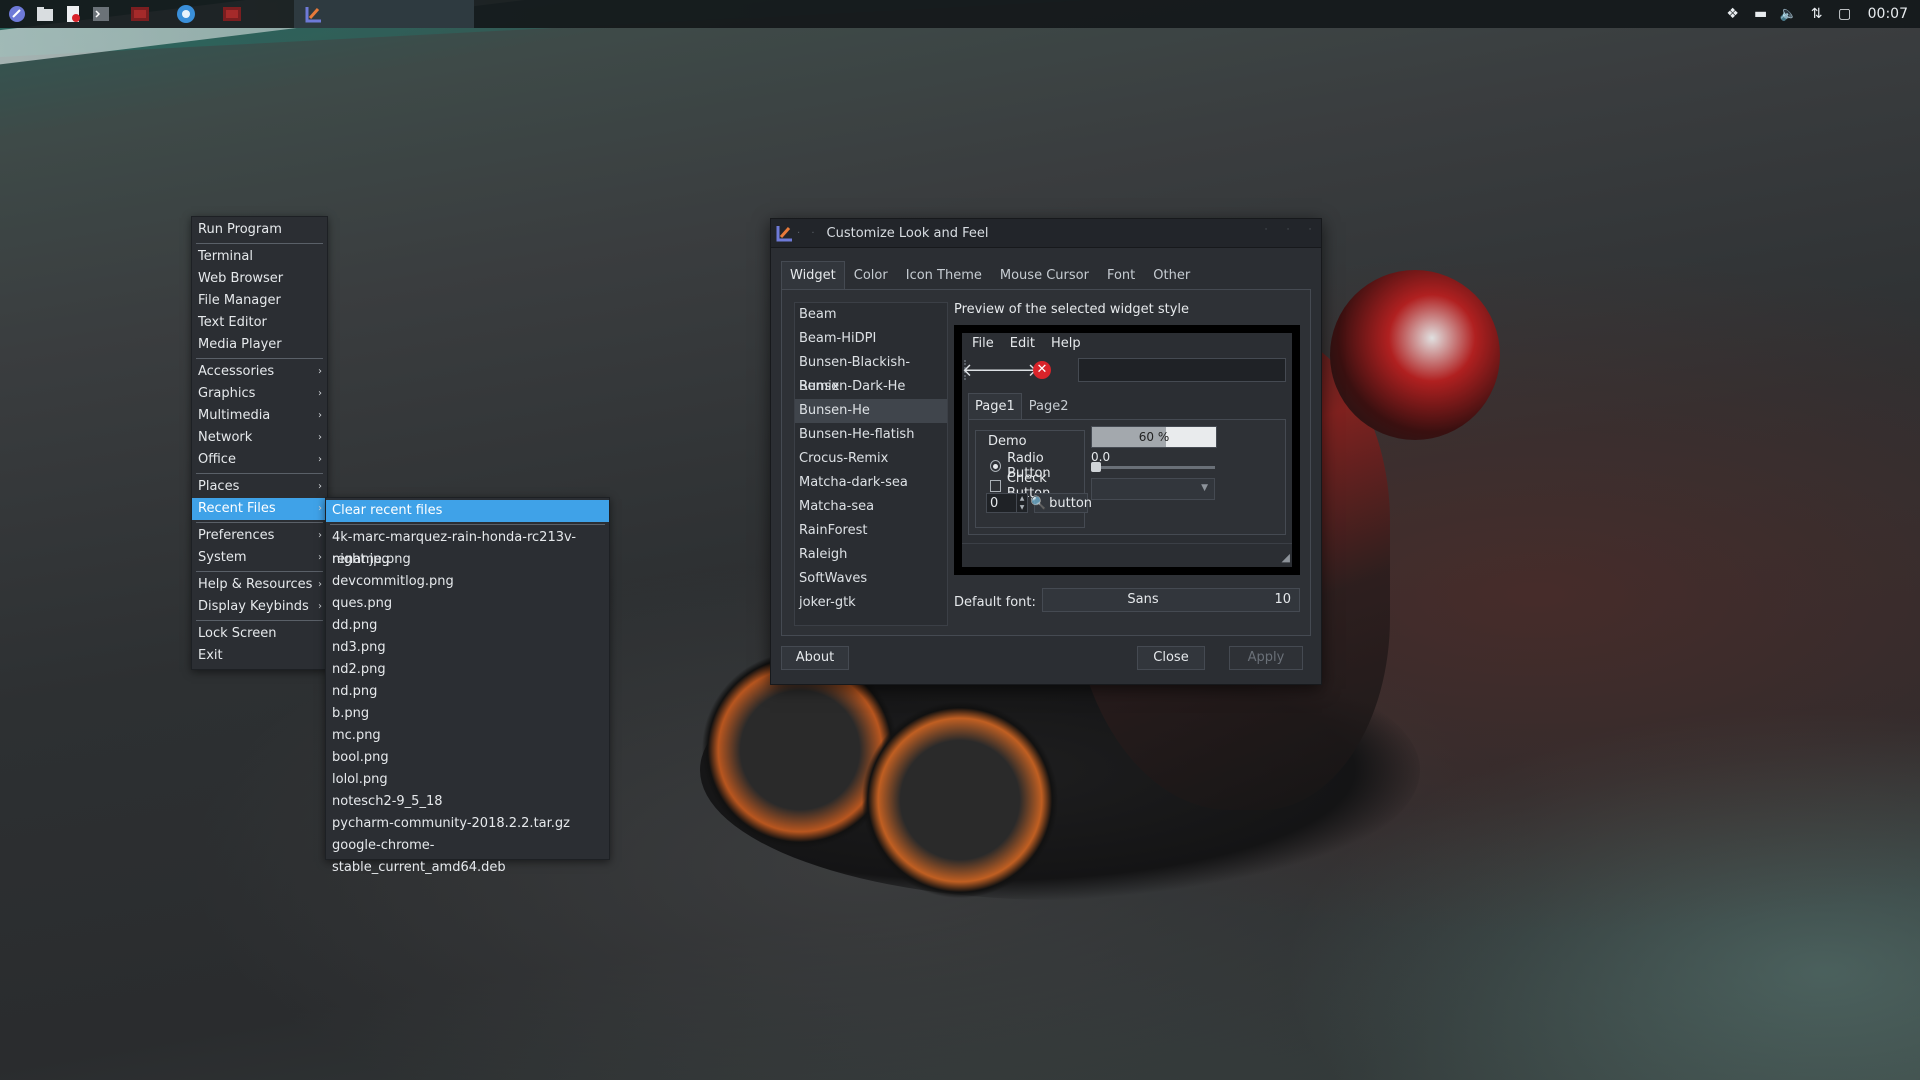 Image resolution: width=1920 pixels, height=1080 pixels. I want to click on menu-item-network: Network ›, so click(259, 438).